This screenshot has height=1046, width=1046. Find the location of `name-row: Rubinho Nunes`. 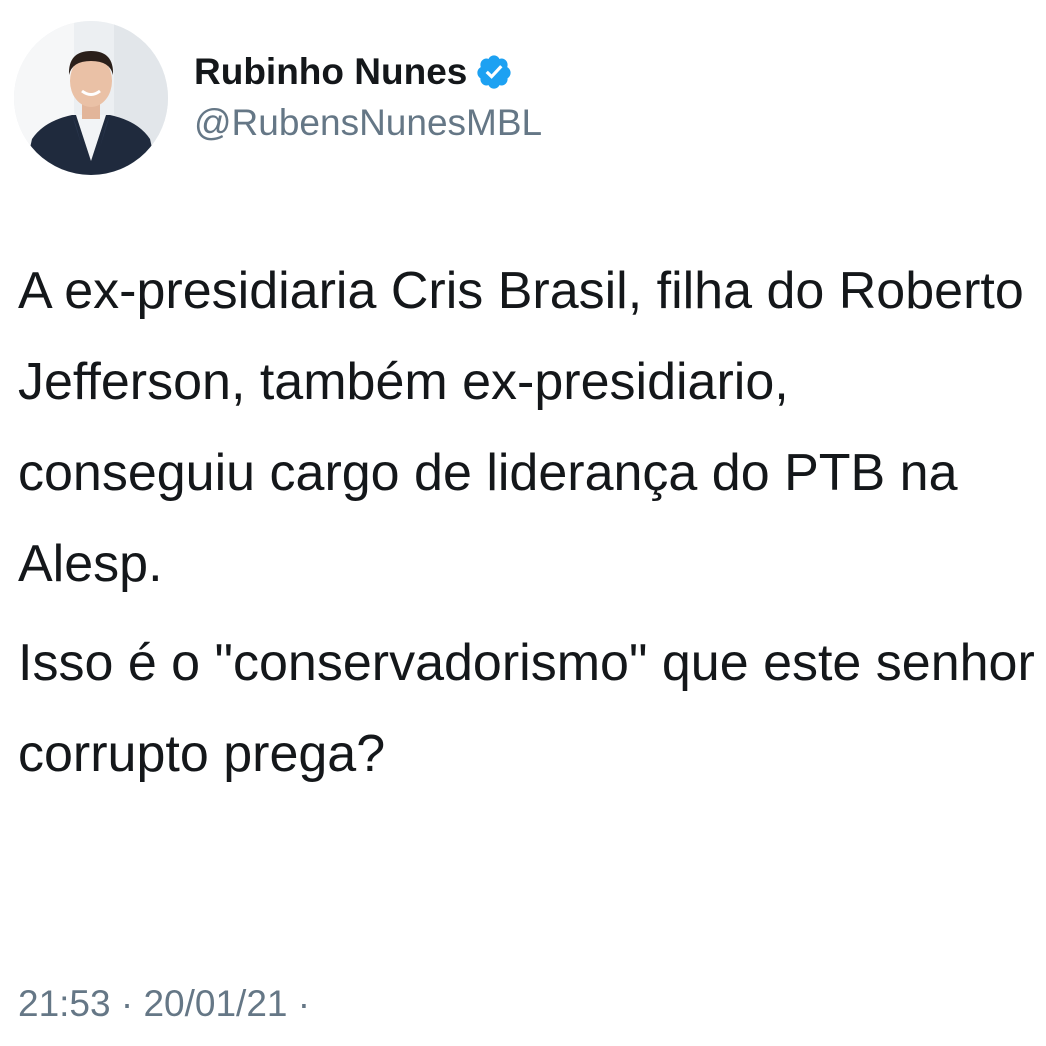

name-row: Rubinho Nunes is located at coordinates (368, 72).